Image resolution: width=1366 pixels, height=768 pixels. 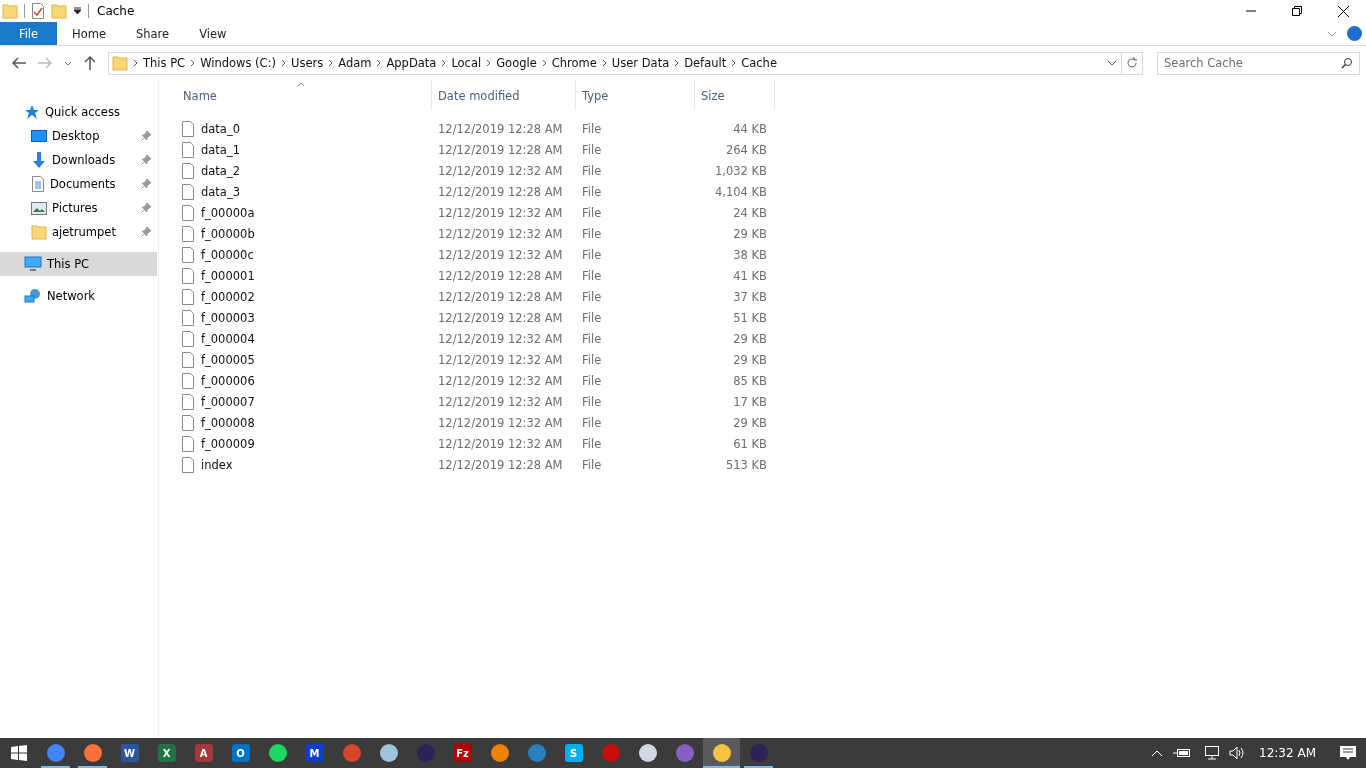 What do you see at coordinates (228, 380) in the screenshot?
I see `file-name: f_000006` at bounding box center [228, 380].